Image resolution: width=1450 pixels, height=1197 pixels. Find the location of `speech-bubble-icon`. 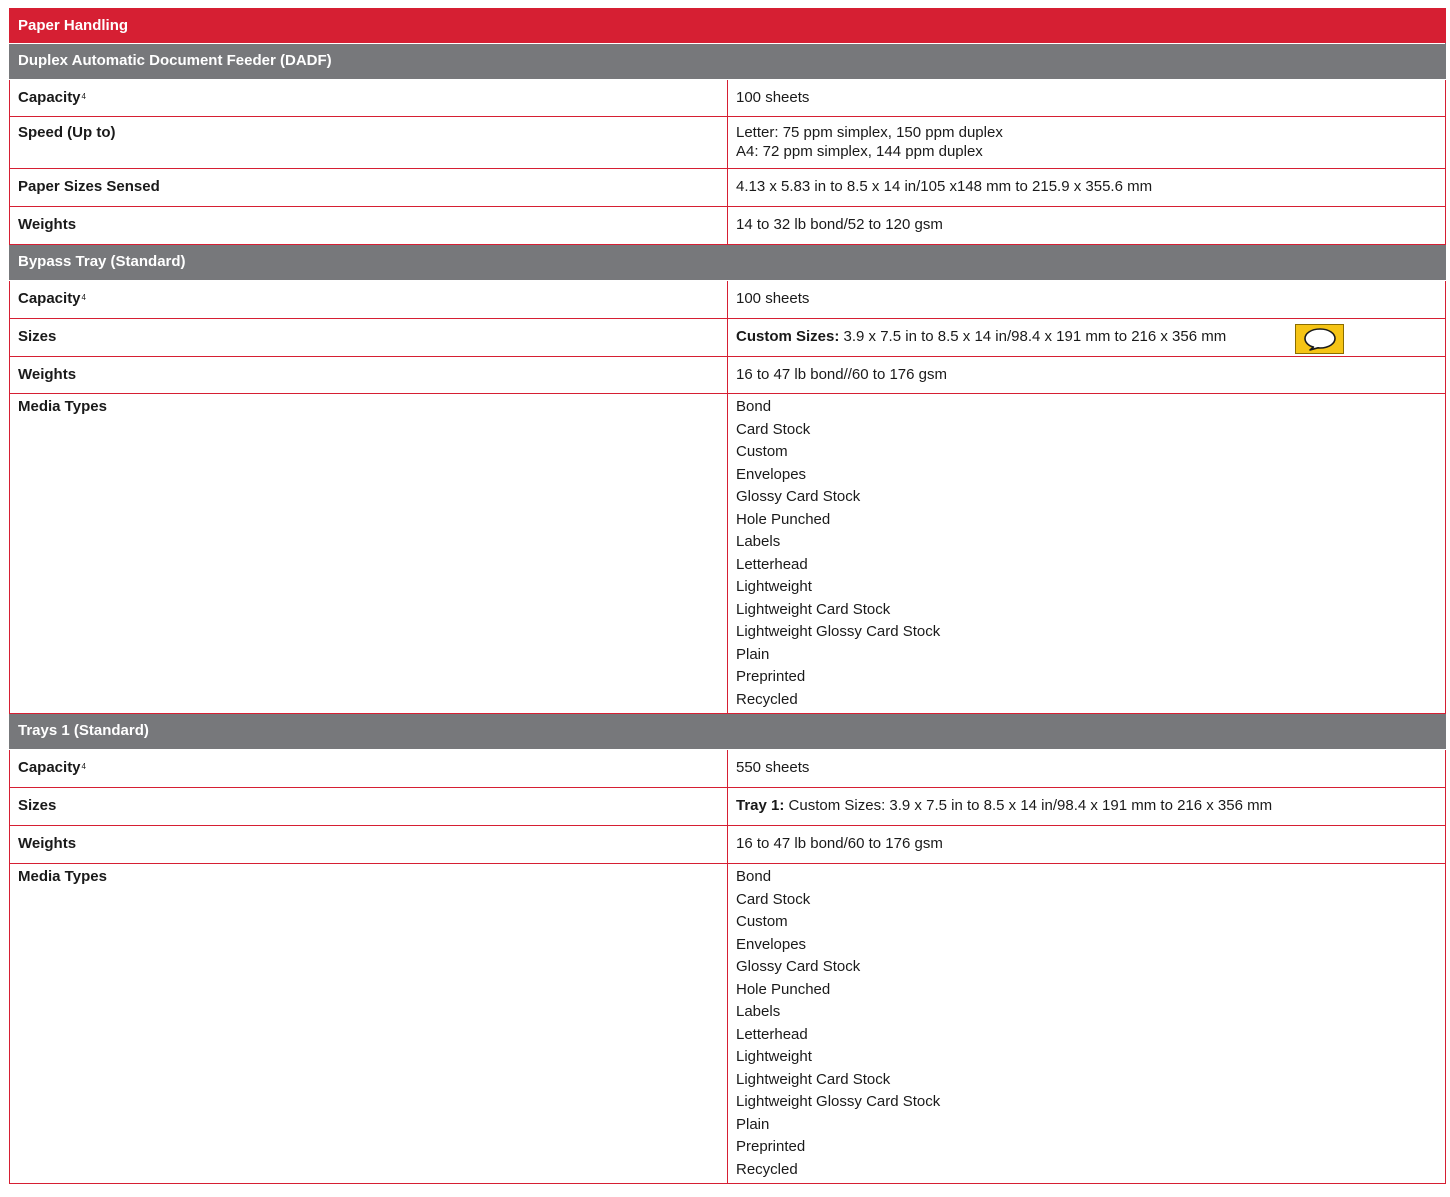

speech-bubble-icon is located at coordinates (1319, 339).